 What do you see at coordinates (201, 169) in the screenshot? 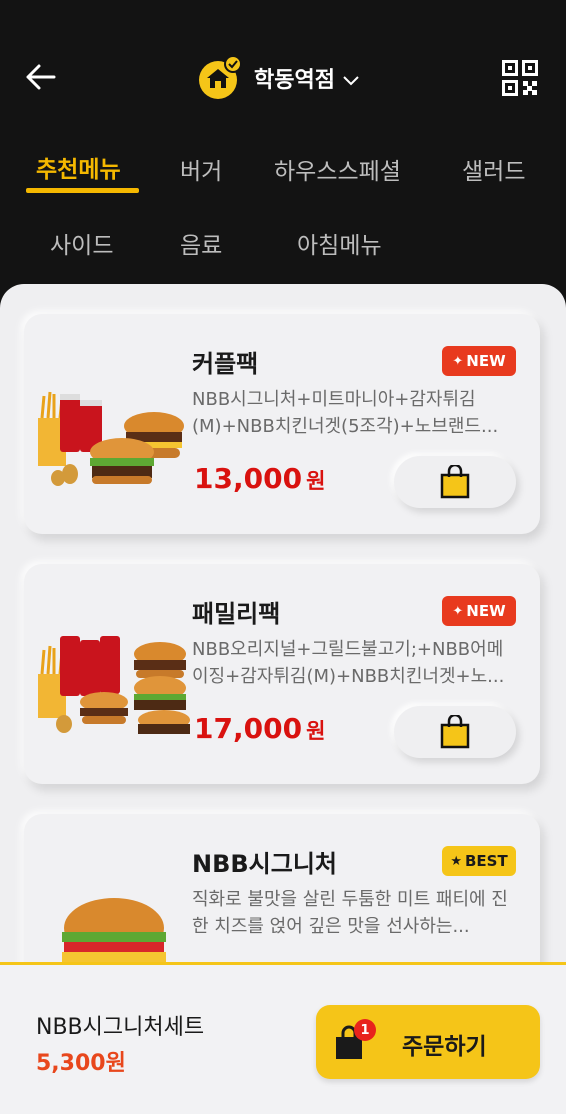
I see `tab-burger: 버거` at bounding box center [201, 169].